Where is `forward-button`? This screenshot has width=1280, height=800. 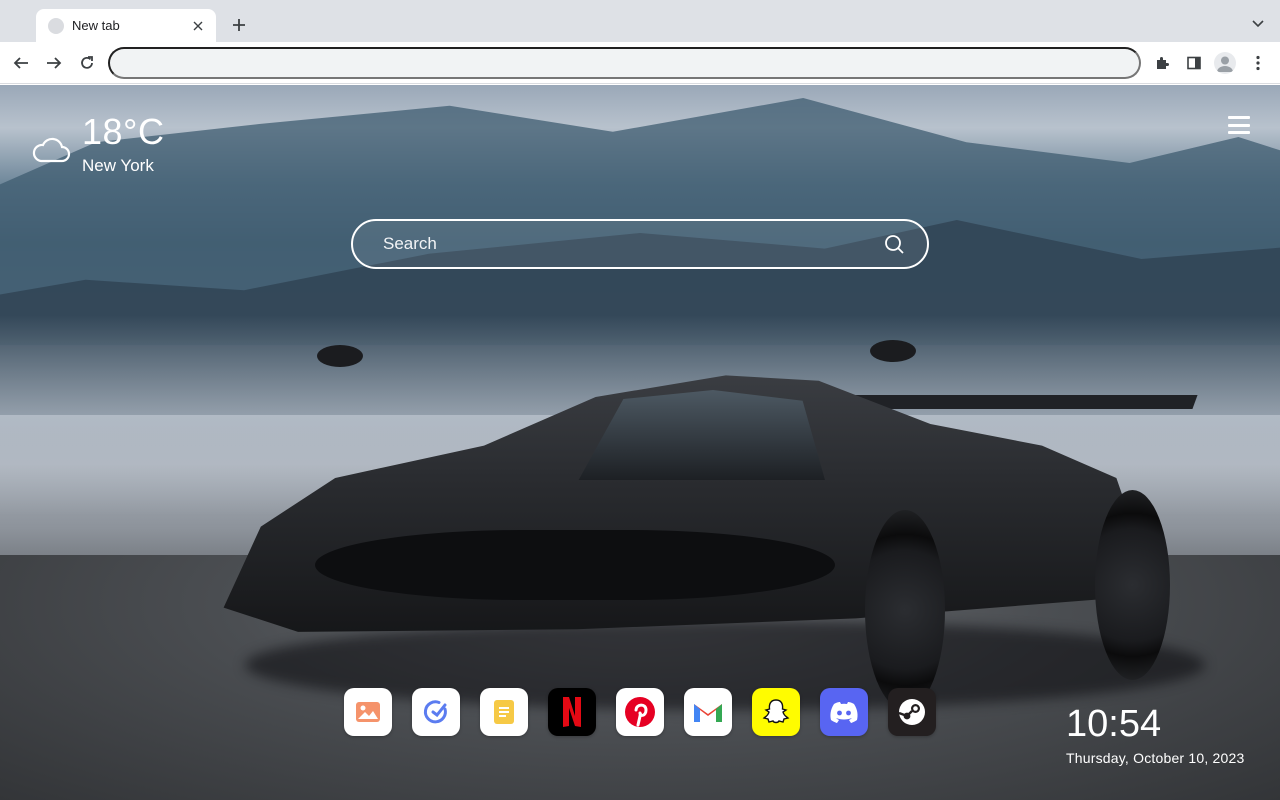
forward-button is located at coordinates (54, 63).